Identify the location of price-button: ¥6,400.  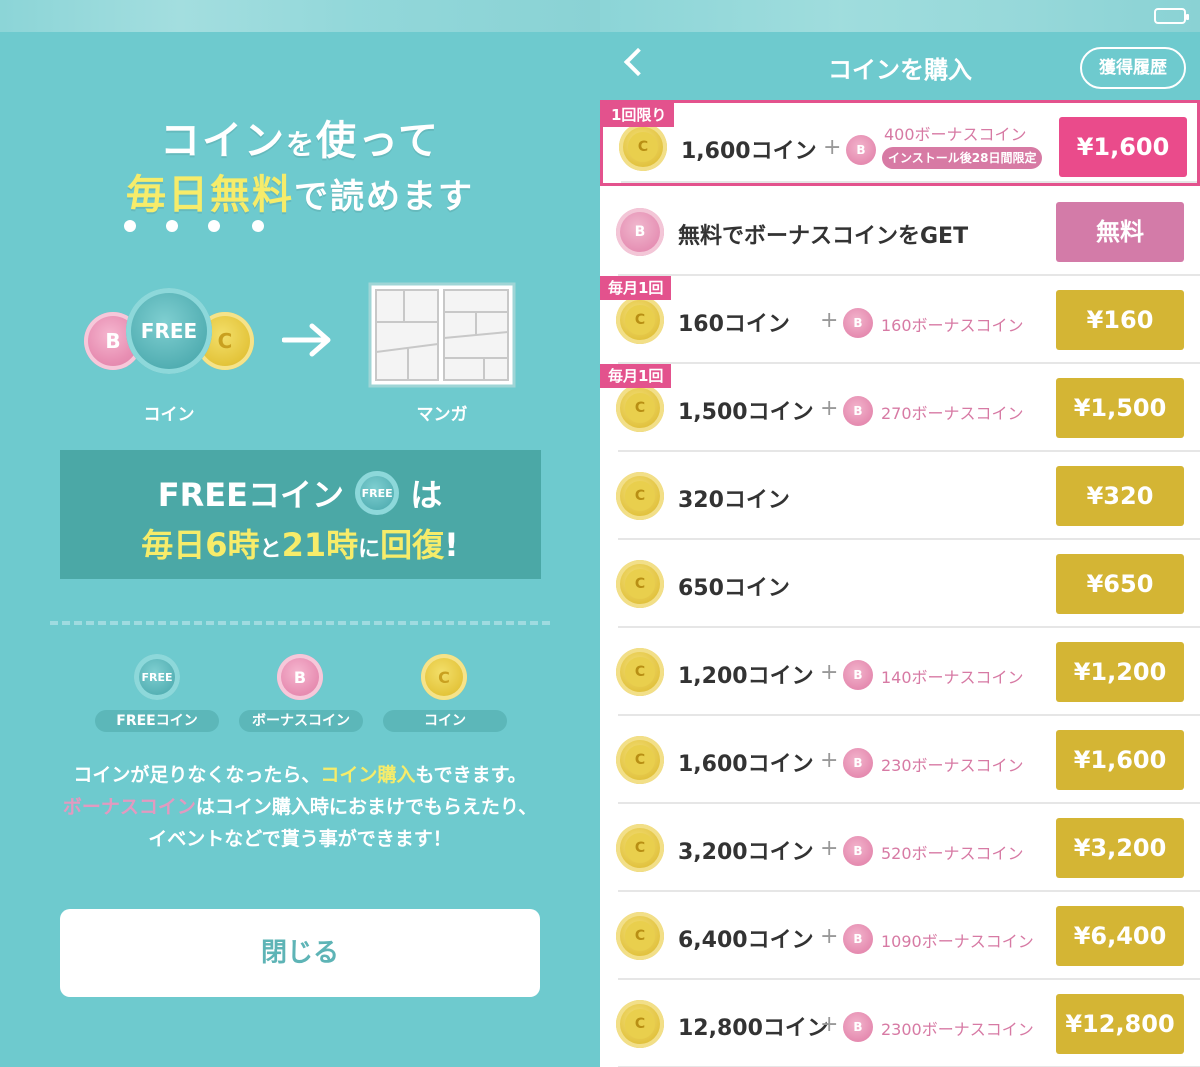
(1120, 936).